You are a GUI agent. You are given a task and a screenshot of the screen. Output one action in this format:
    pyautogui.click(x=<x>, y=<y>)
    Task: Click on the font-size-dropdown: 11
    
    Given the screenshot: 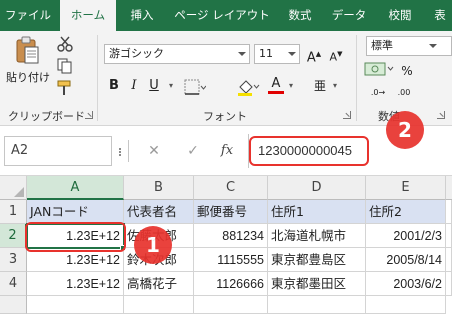 What is the action you would take?
    pyautogui.click(x=277, y=54)
    